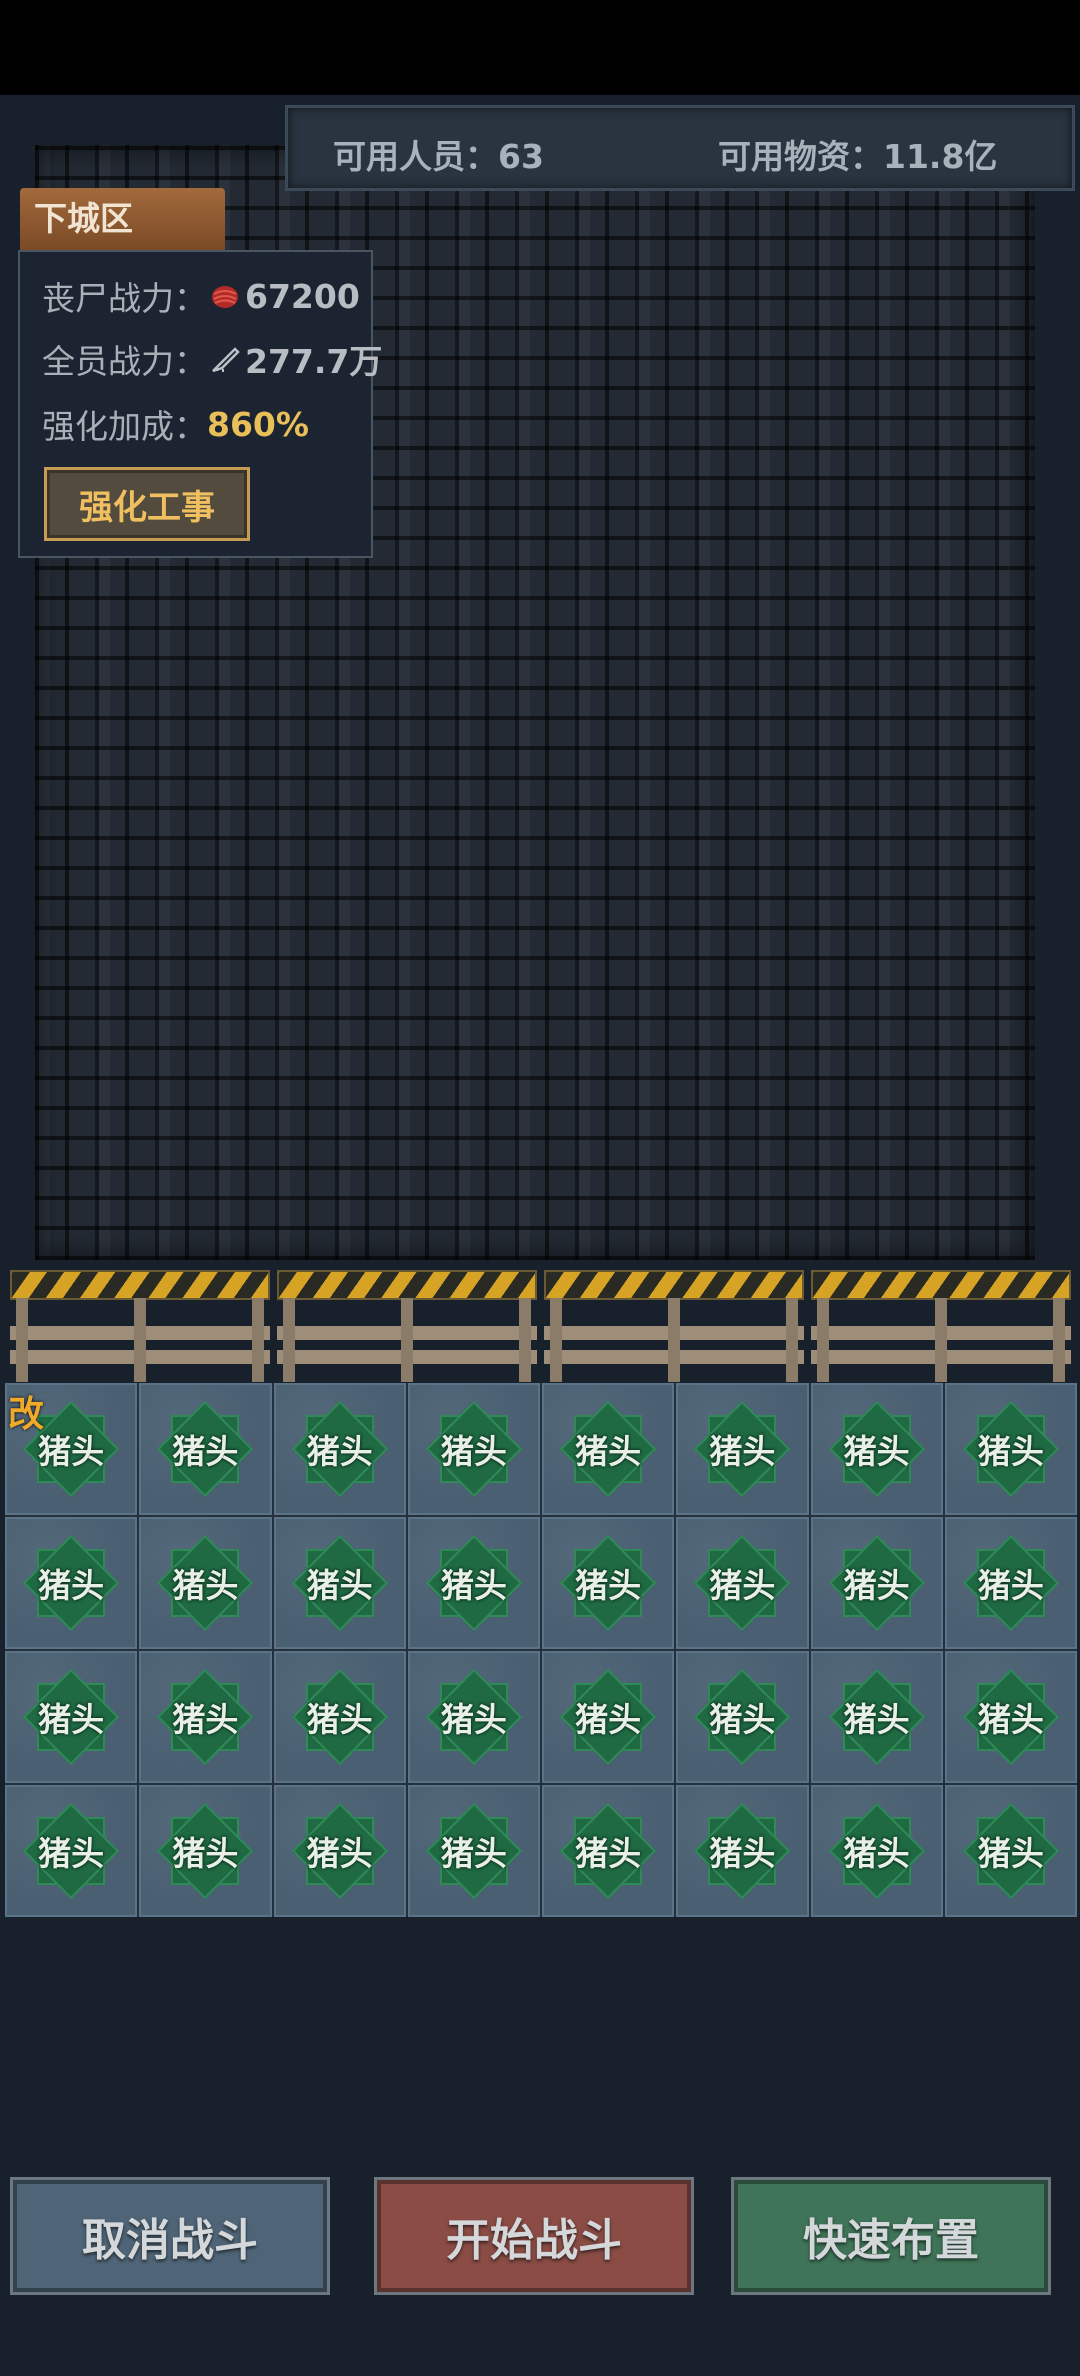 This screenshot has width=1080, height=2376. I want to click on weapon-power-icon, so click(226, 360).